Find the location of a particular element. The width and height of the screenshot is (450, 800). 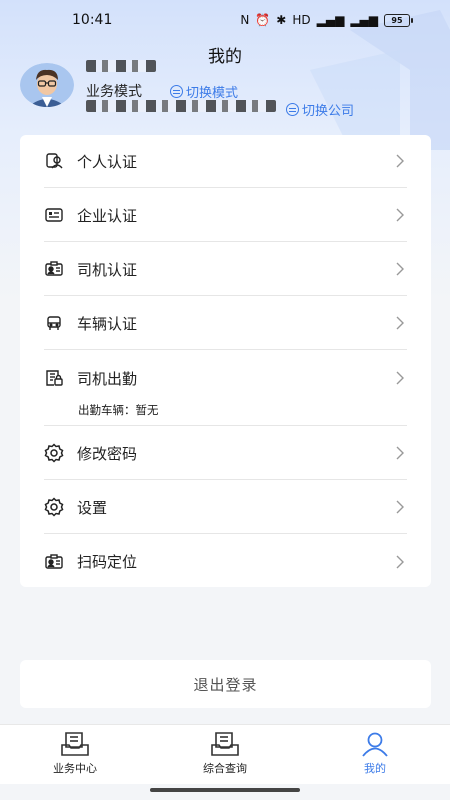

logout-button: 退出登录 is located at coordinates (225, 684).